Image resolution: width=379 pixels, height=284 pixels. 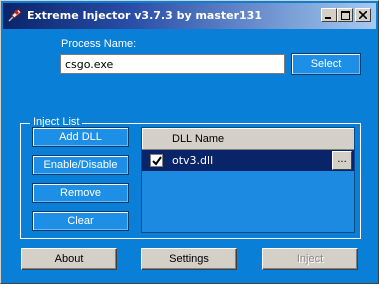 I want to click on remove-button: Remove, so click(x=80, y=193).